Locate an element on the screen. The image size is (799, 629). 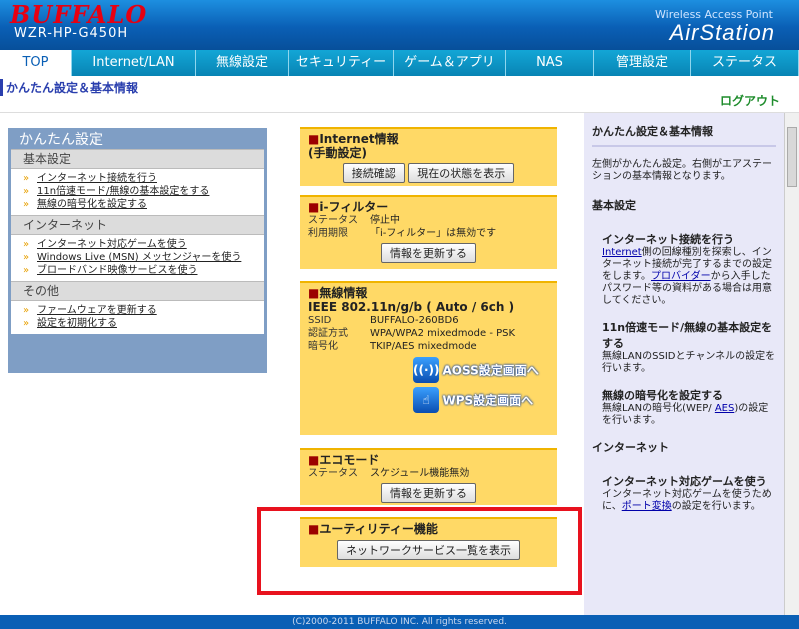
wireless-info-title: 無線情報 is located at coordinates (343, 293).